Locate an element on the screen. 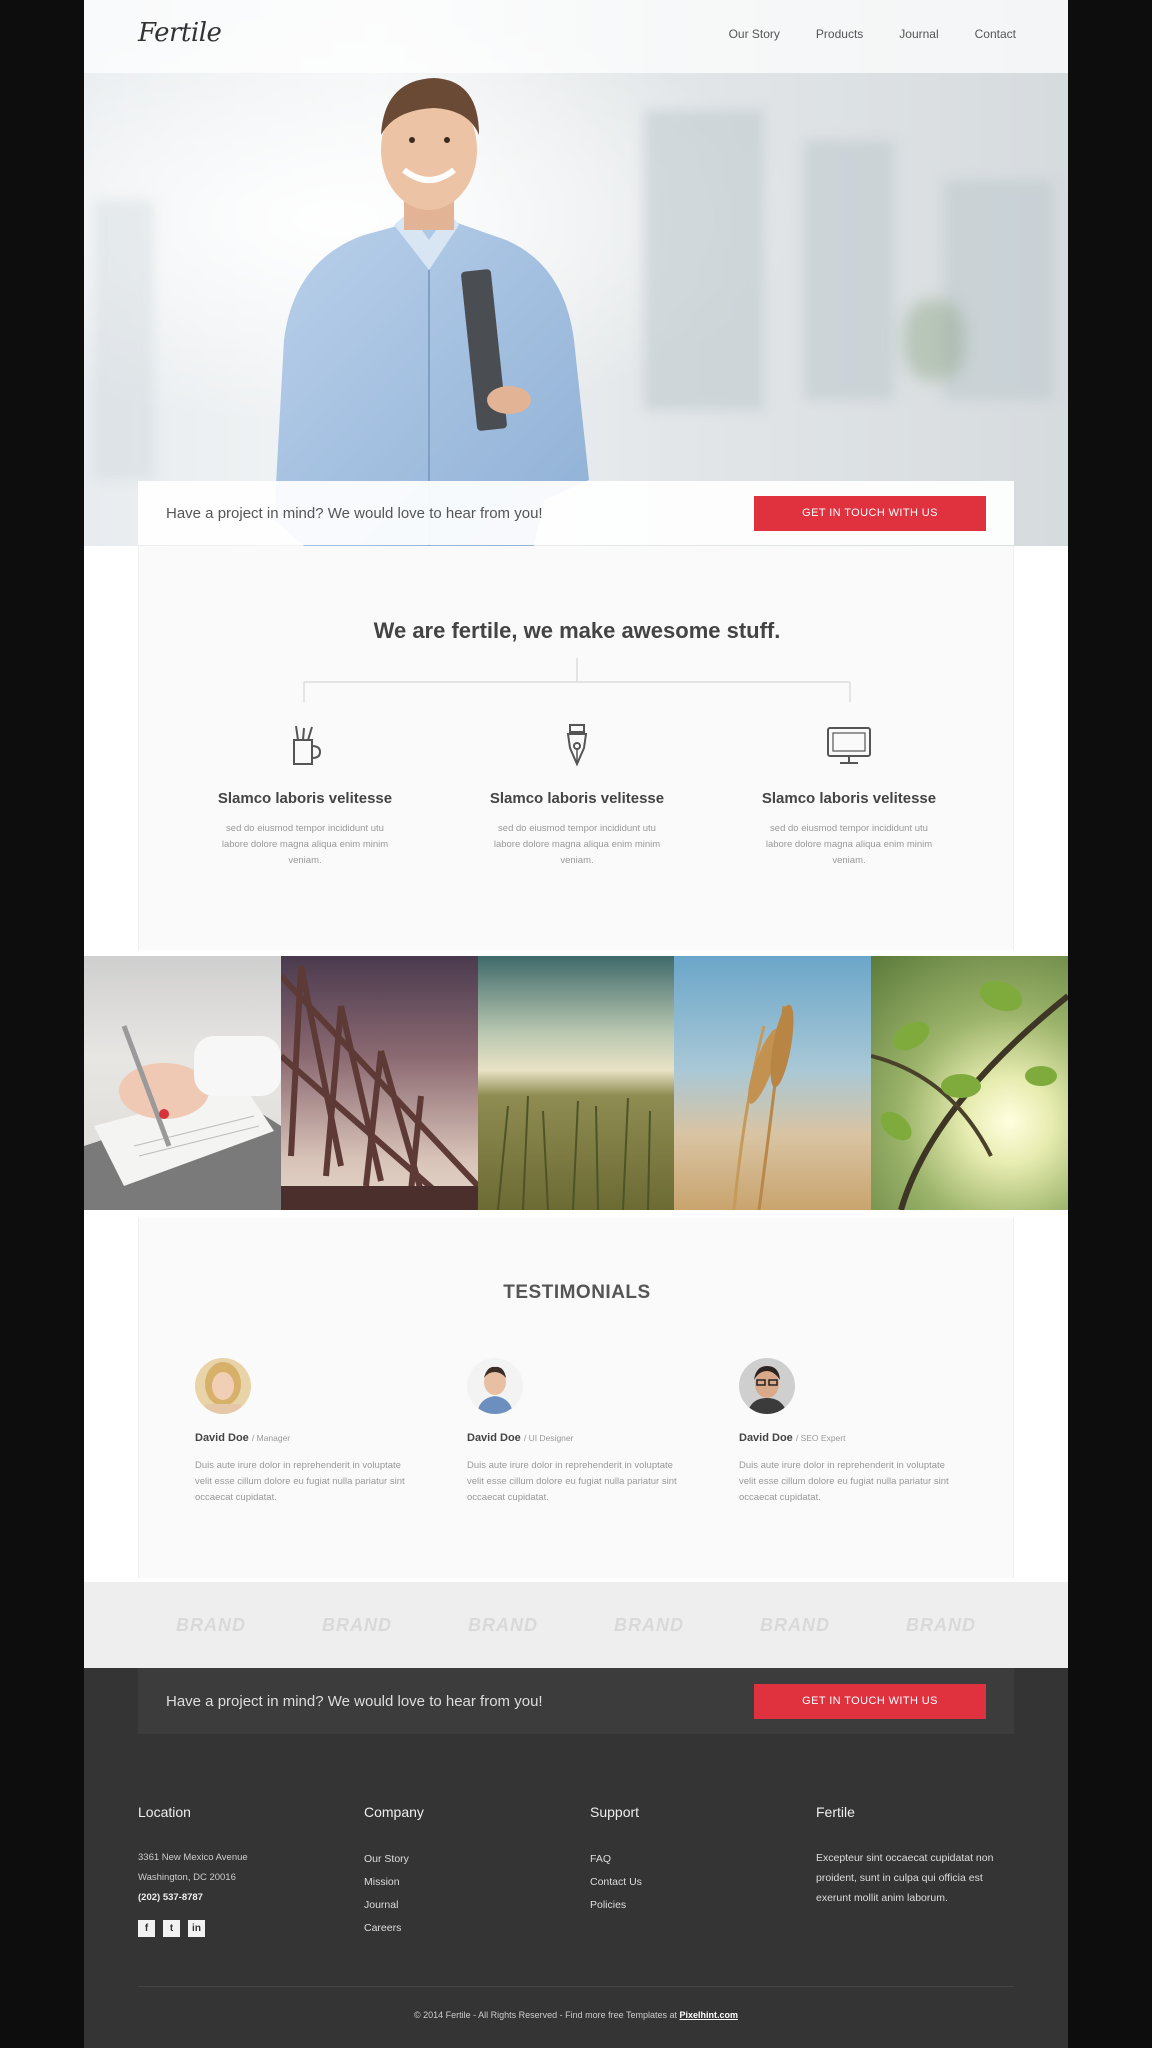 The height and width of the screenshot is (2048, 1152). footer-company-title: Company is located at coordinates (394, 1812).